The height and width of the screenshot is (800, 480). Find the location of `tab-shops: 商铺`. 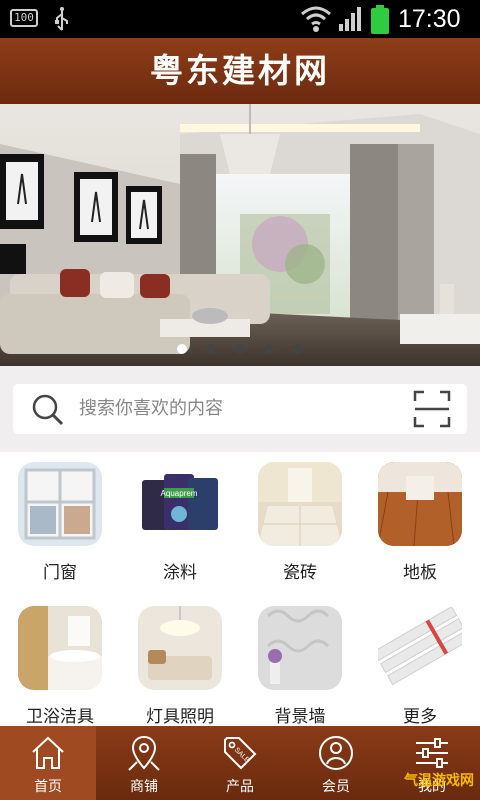

tab-shops: 商铺 is located at coordinates (144, 763).